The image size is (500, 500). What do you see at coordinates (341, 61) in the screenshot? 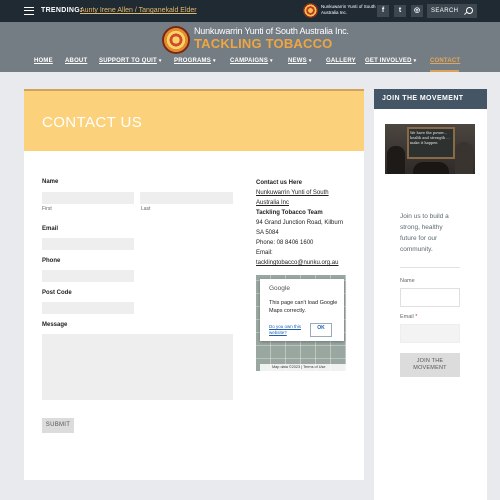
I see `nav-gallery: GALLERY` at bounding box center [341, 61].